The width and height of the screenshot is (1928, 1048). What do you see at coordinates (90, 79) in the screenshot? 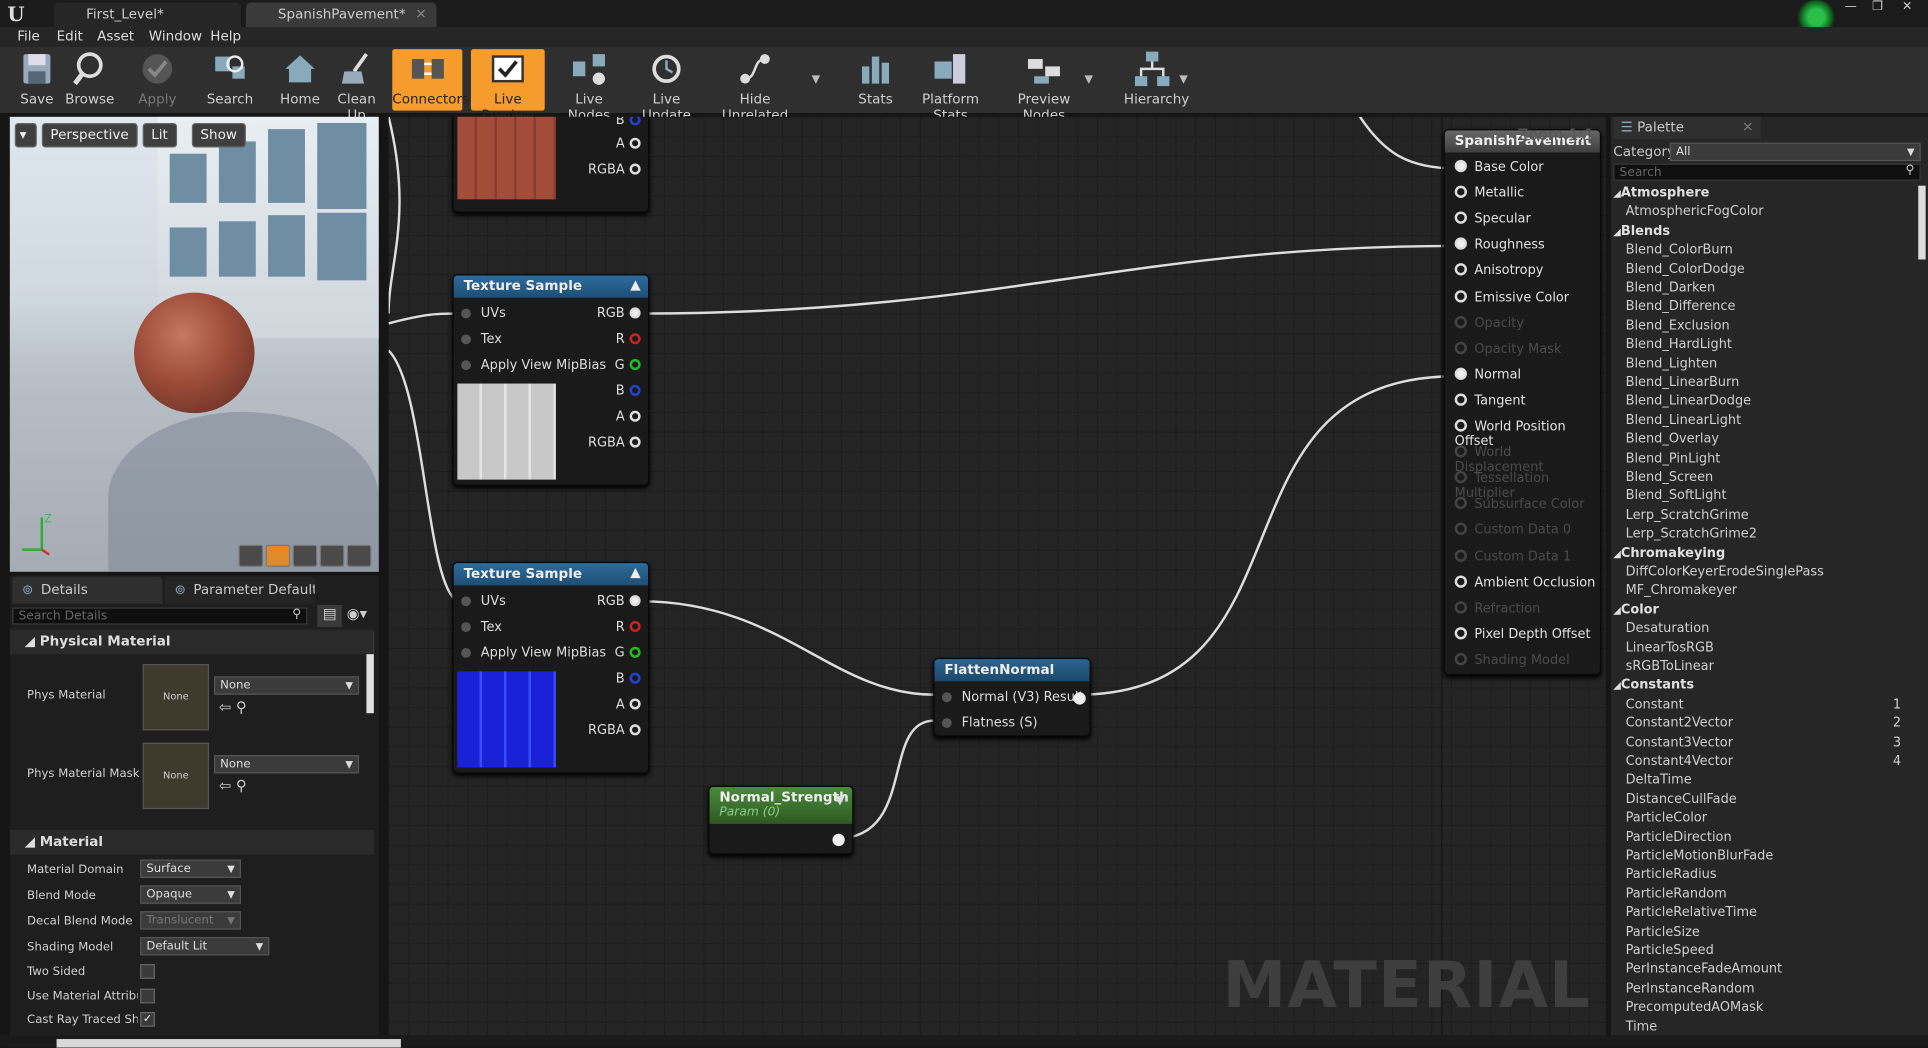
I see `browse-button: Browse` at bounding box center [90, 79].